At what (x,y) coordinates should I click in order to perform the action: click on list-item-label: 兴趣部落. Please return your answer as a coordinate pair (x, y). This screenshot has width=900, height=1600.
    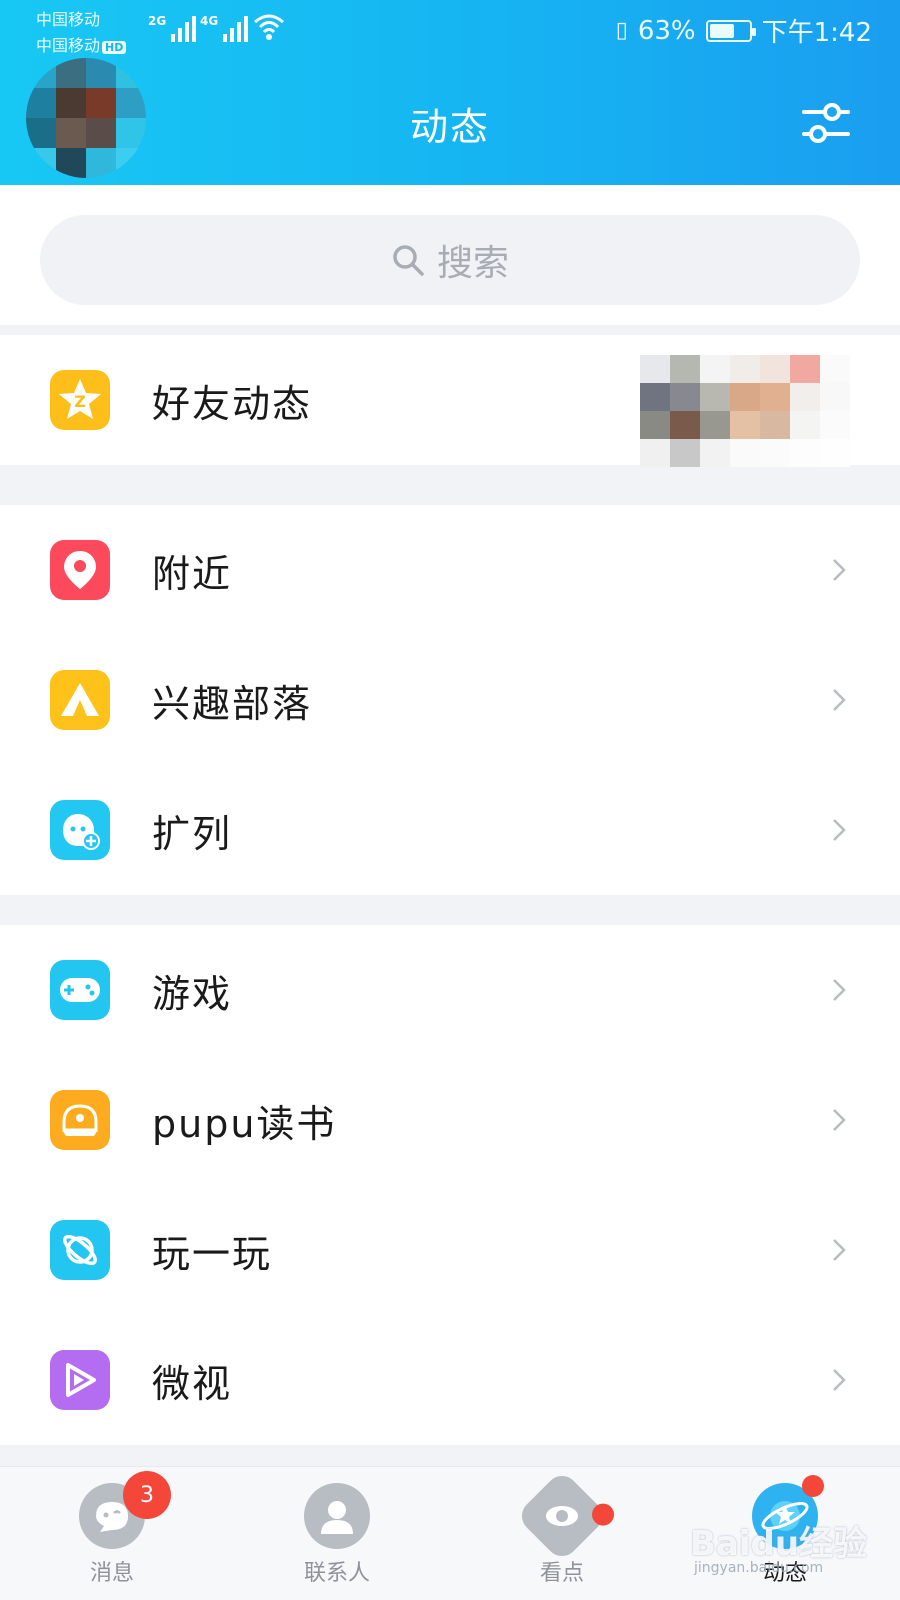
    Looking at the image, I should click on (232, 703).